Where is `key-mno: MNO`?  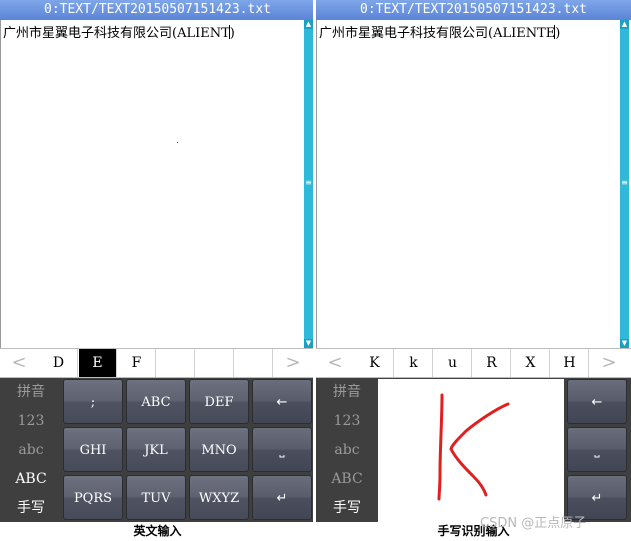
key-mno: MNO is located at coordinates (219, 449).